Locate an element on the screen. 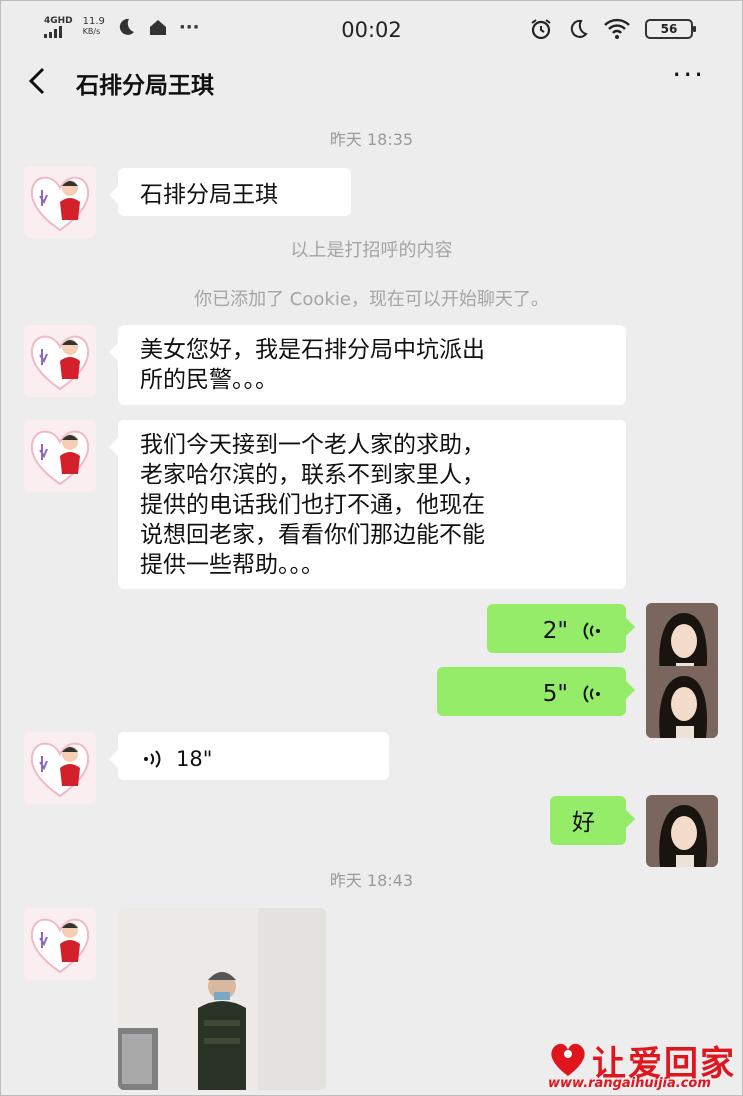 The height and width of the screenshot is (1096, 743). message-line: 老家哈尔滨的，联系不到家里人， is located at coordinates (312, 475).